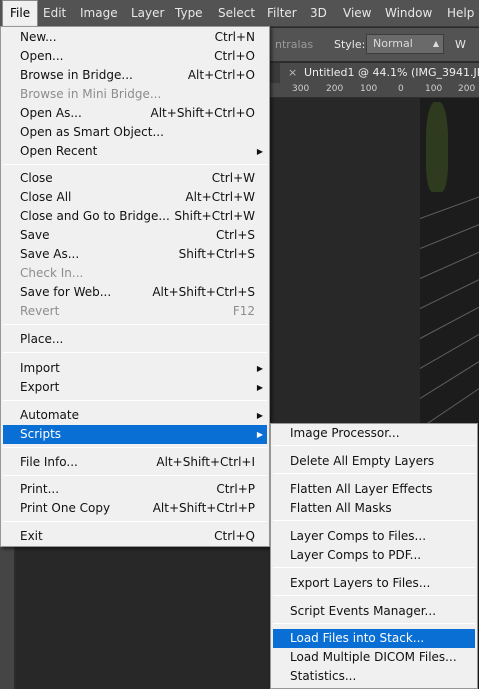 Image resolution: width=479 pixels, height=689 pixels. I want to click on menu-item-import: Import ▶, so click(135, 368).